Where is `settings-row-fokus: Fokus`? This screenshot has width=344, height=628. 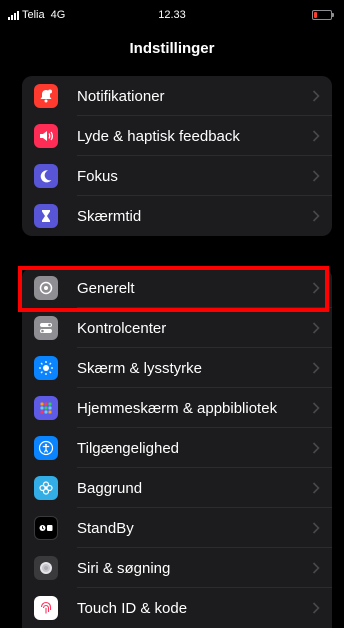
settings-row-fokus: Fokus is located at coordinates (177, 176).